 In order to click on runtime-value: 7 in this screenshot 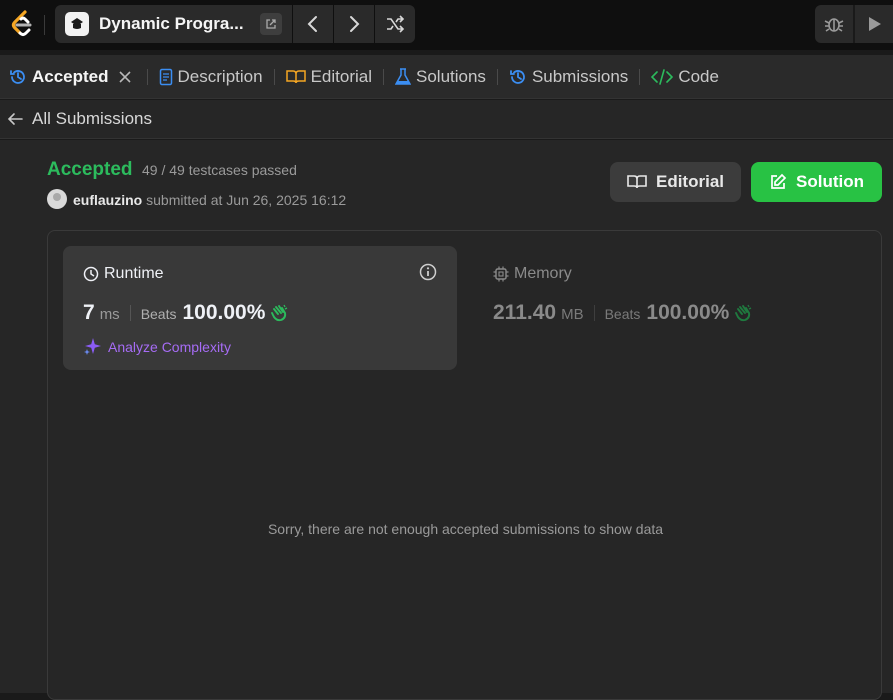, I will do `click(89, 312)`.